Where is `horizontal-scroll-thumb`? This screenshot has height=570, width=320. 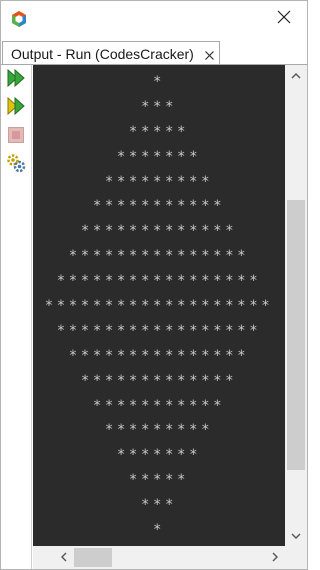
horizontal-scroll-thumb is located at coordinates (93, 557).